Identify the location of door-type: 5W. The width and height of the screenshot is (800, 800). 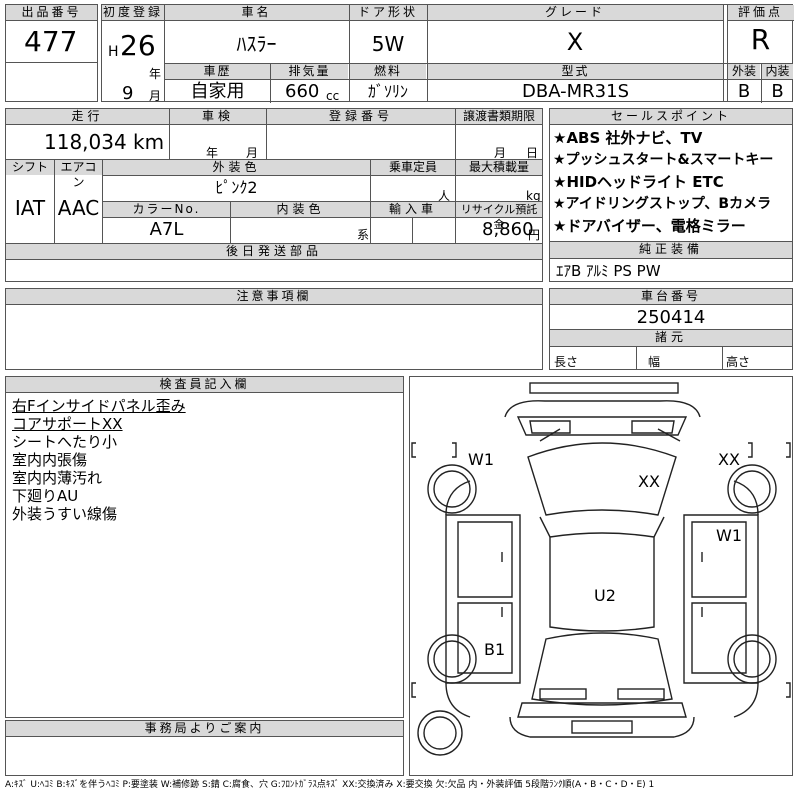
(388, 44).